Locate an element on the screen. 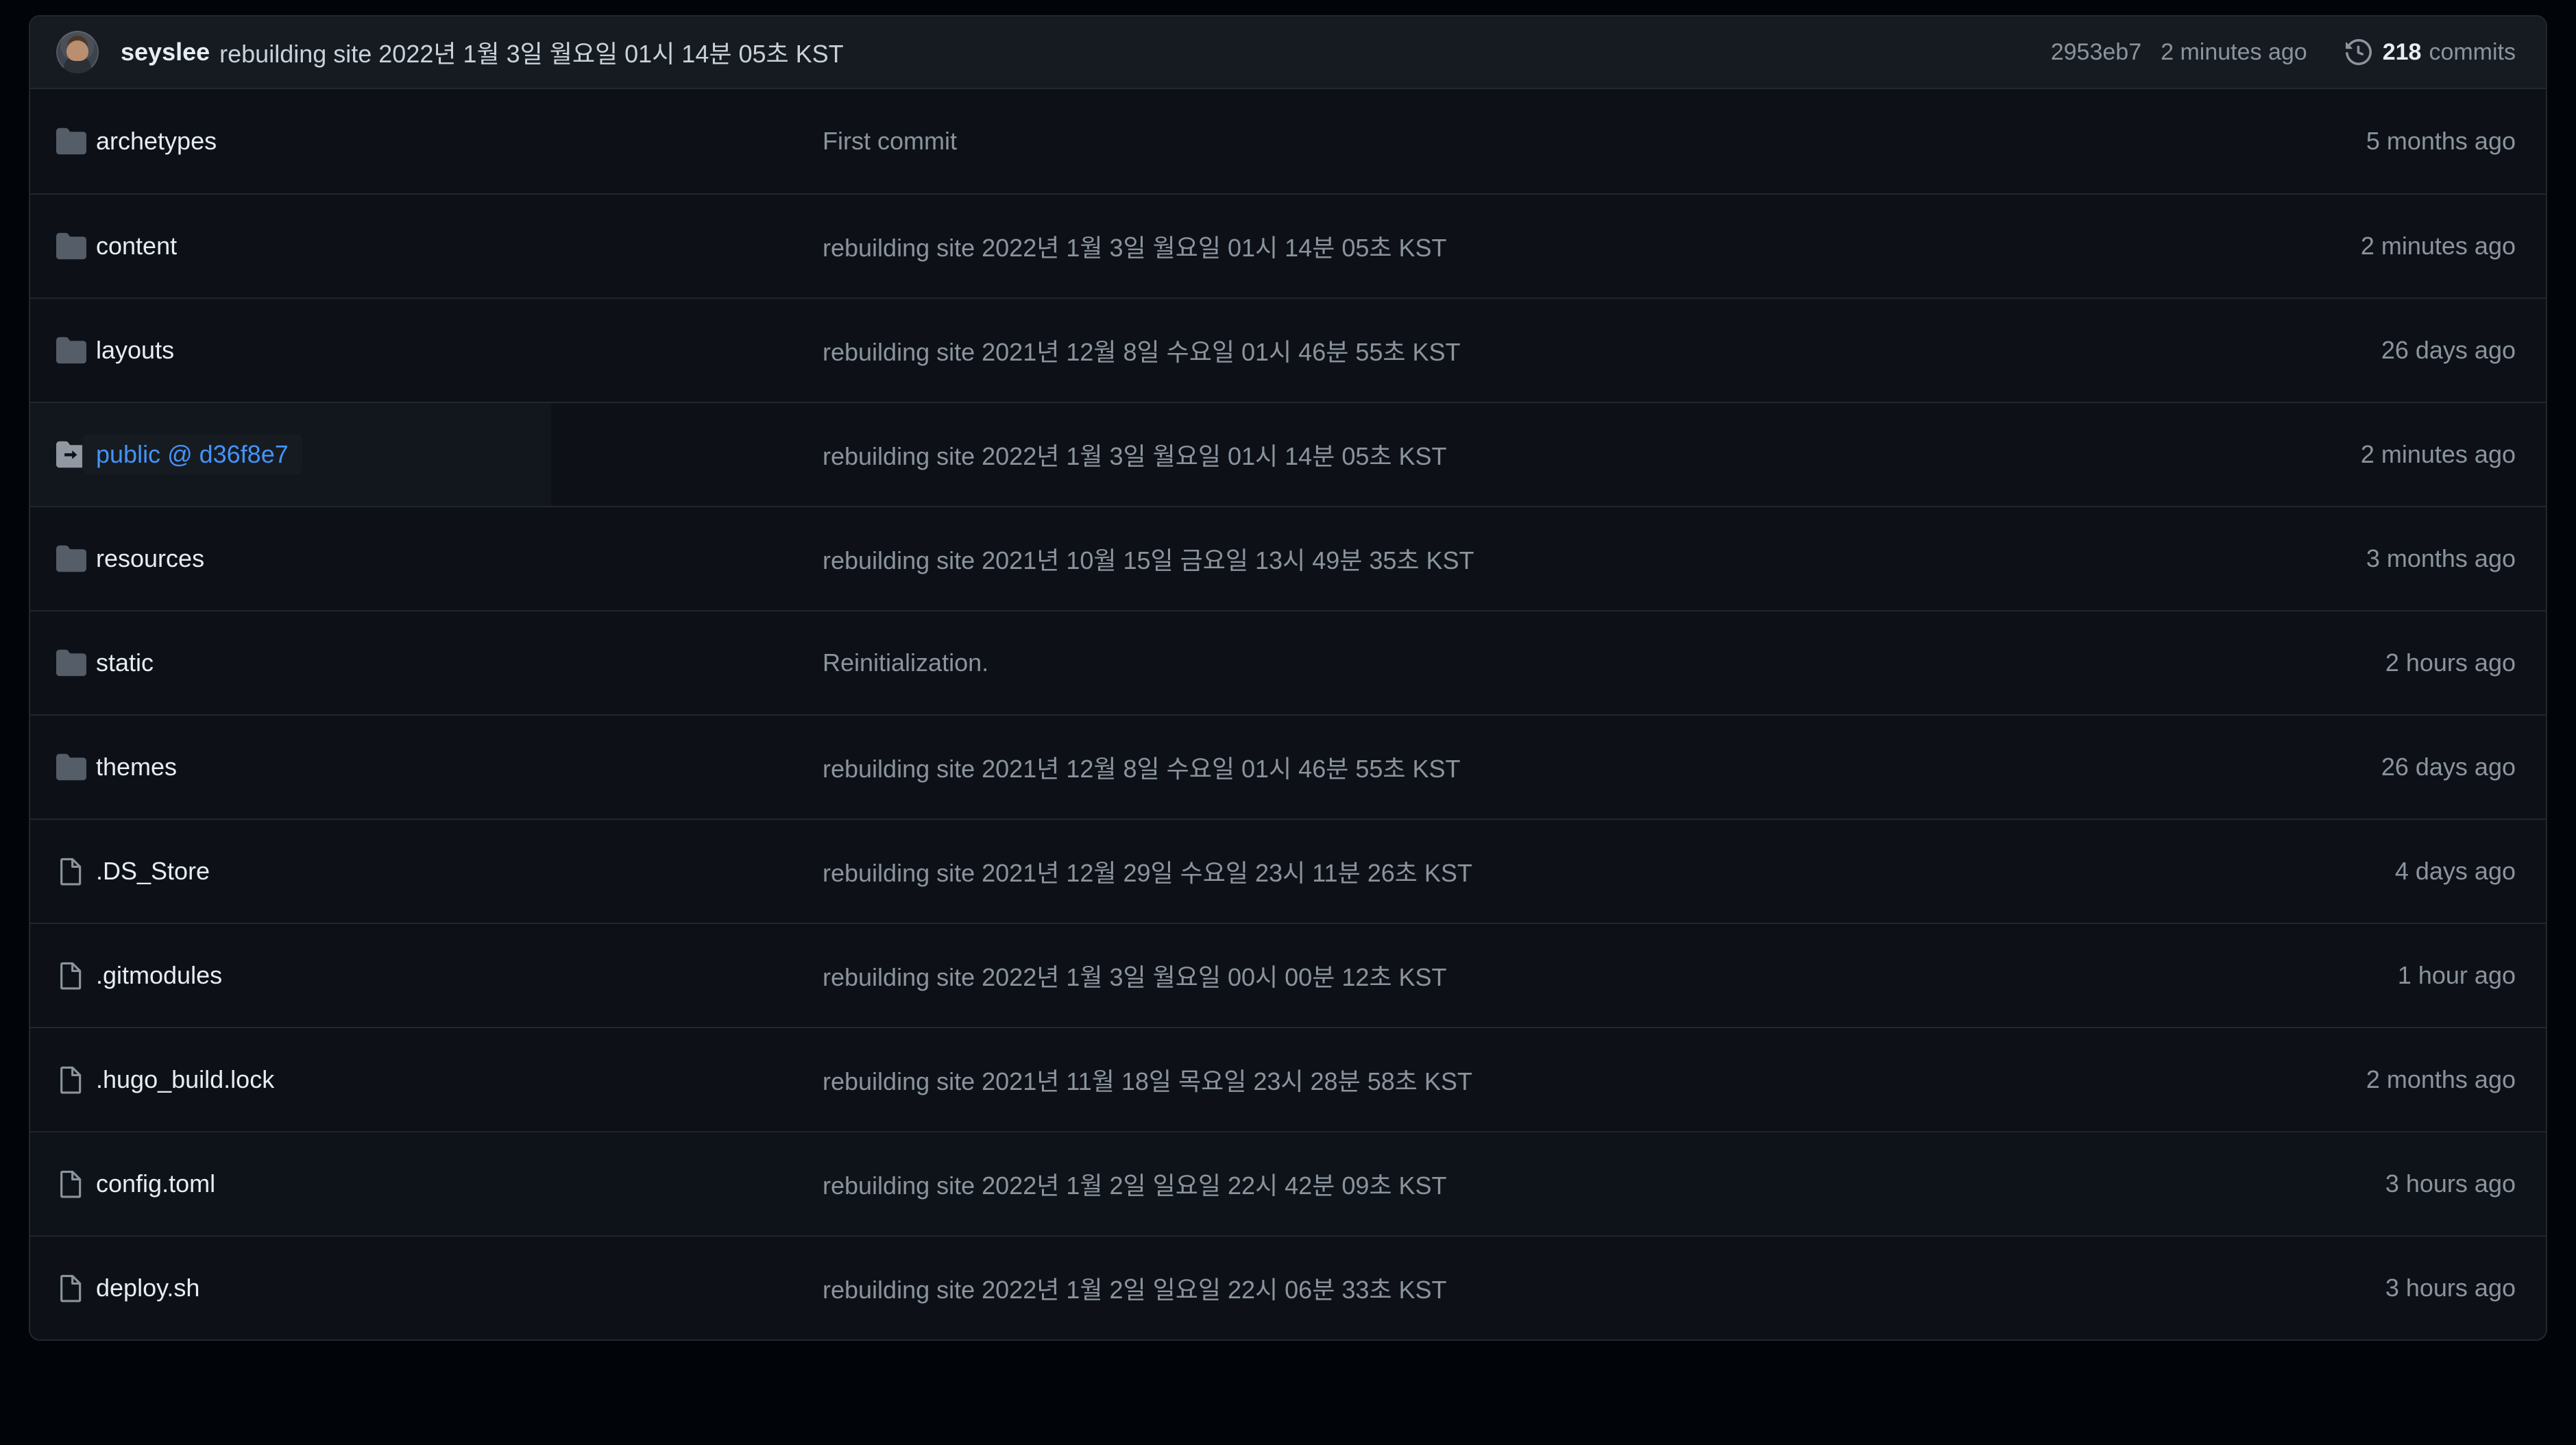 This screenshot has width=2576, height=1445. commit-count-label: commits is located at coordinates (2472, 51).